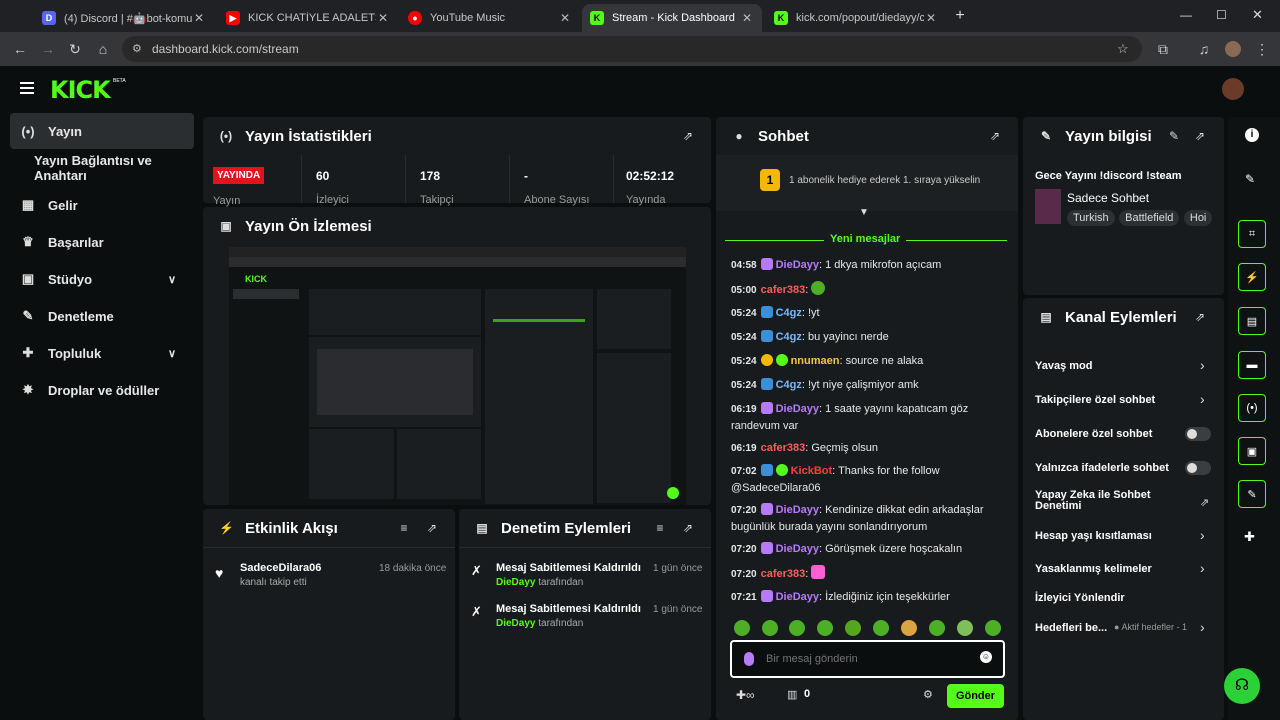 Image resolution: width=1280 pixels, height=720 pixels. What do you see at coordinates (280, 568) in the screenshot?
I see `activity-user: SadeceDilara06` at bounding box center [280, 568].